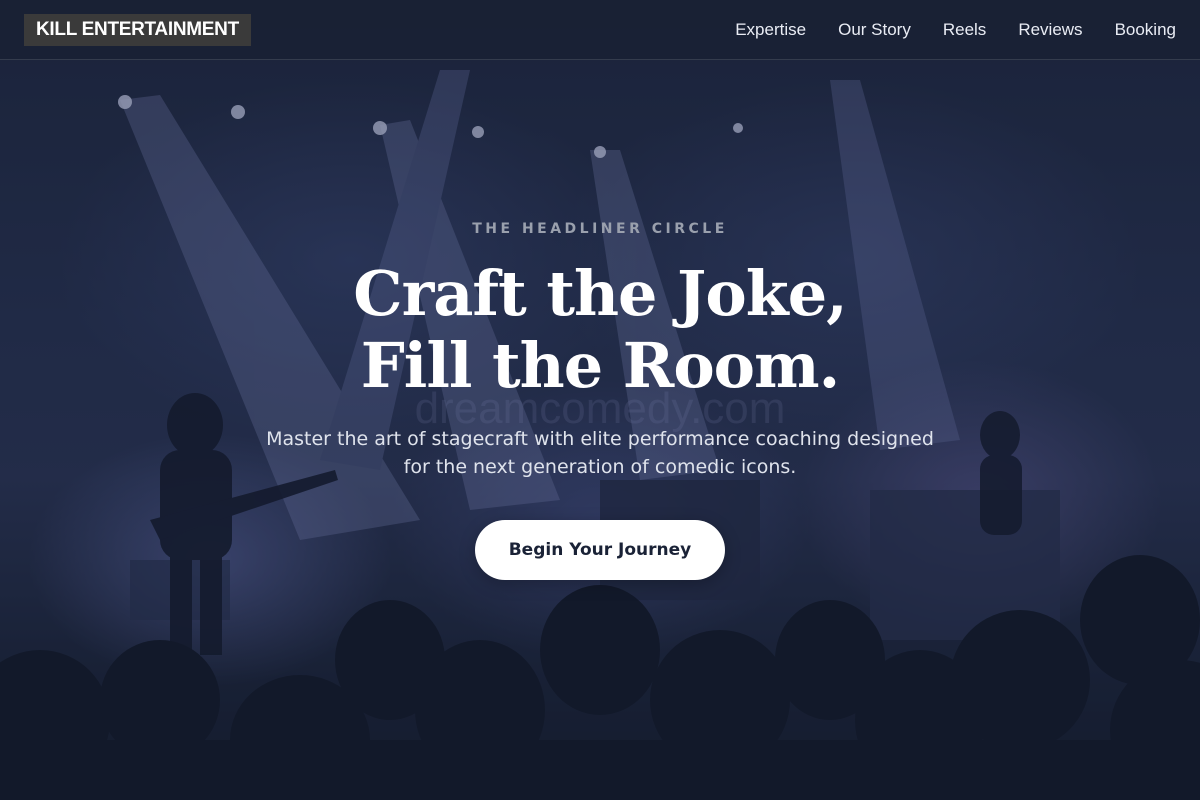 The image size is (1200, 800). What do you see at coordinates (1050, 30) in the screenshot?
I see `nav-link-reviews: Reviews` at bounding box center [1050, 30].